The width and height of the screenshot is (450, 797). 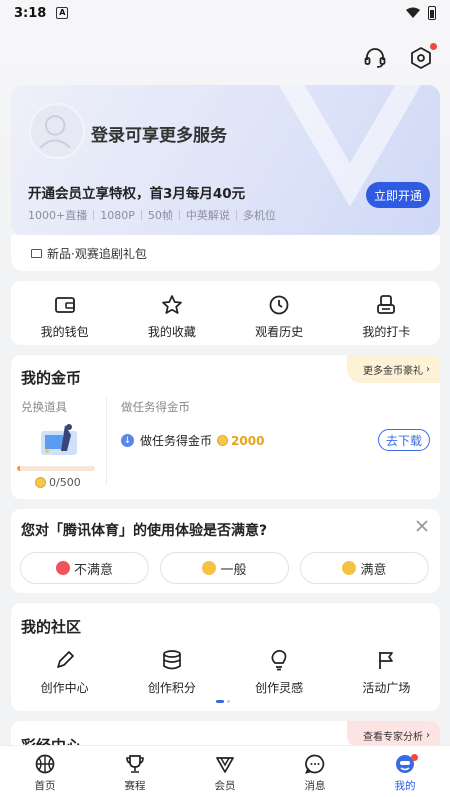 What do you see at coordinates (279, 672) in the screenshot?
I see `community-item-inspiration: 创作灵感` at bounding box center [279, 672].